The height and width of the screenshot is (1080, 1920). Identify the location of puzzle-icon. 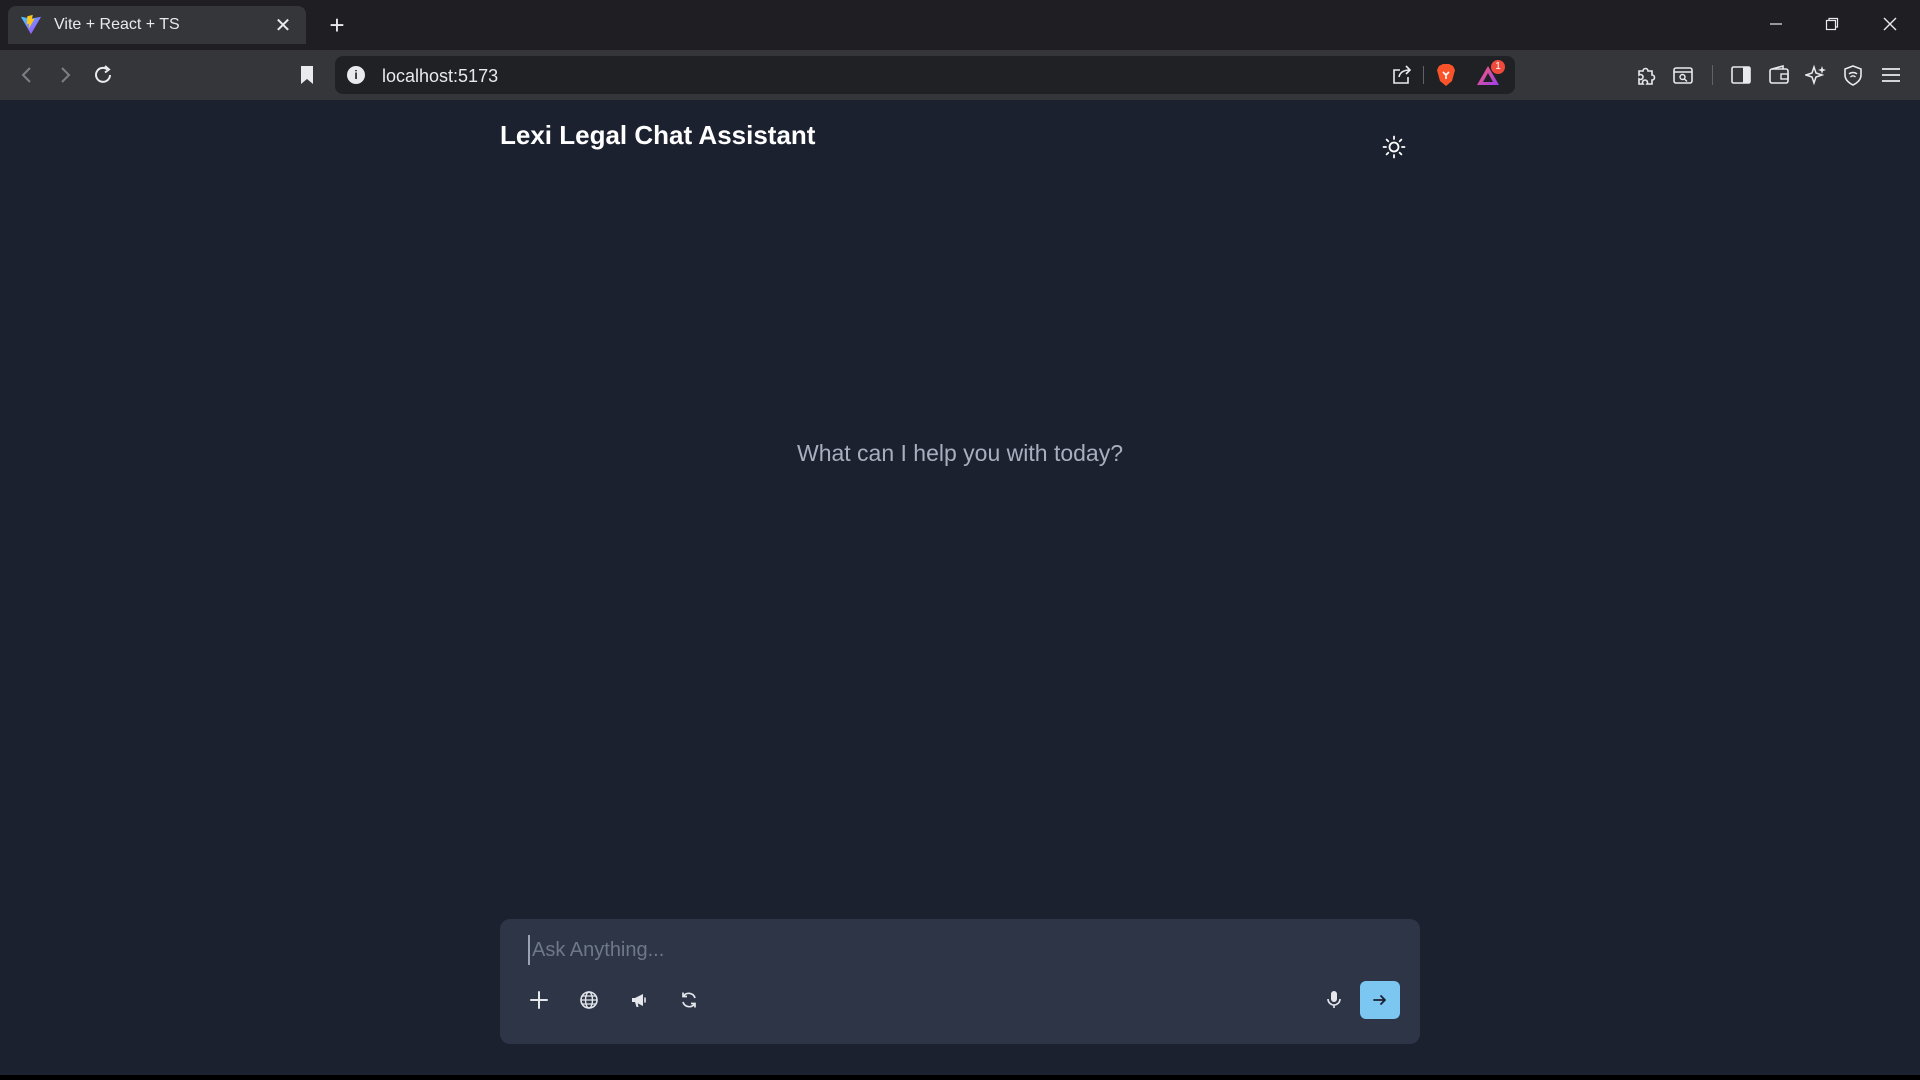
(1647, 76).